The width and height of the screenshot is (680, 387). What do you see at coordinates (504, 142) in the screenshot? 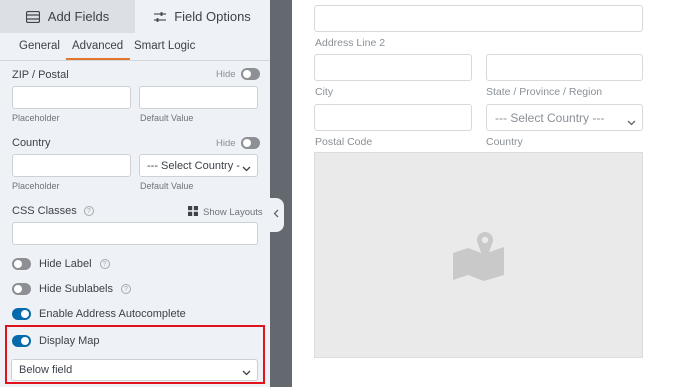
I see `country-label-preview: Country` at bounding box center [504, 142].